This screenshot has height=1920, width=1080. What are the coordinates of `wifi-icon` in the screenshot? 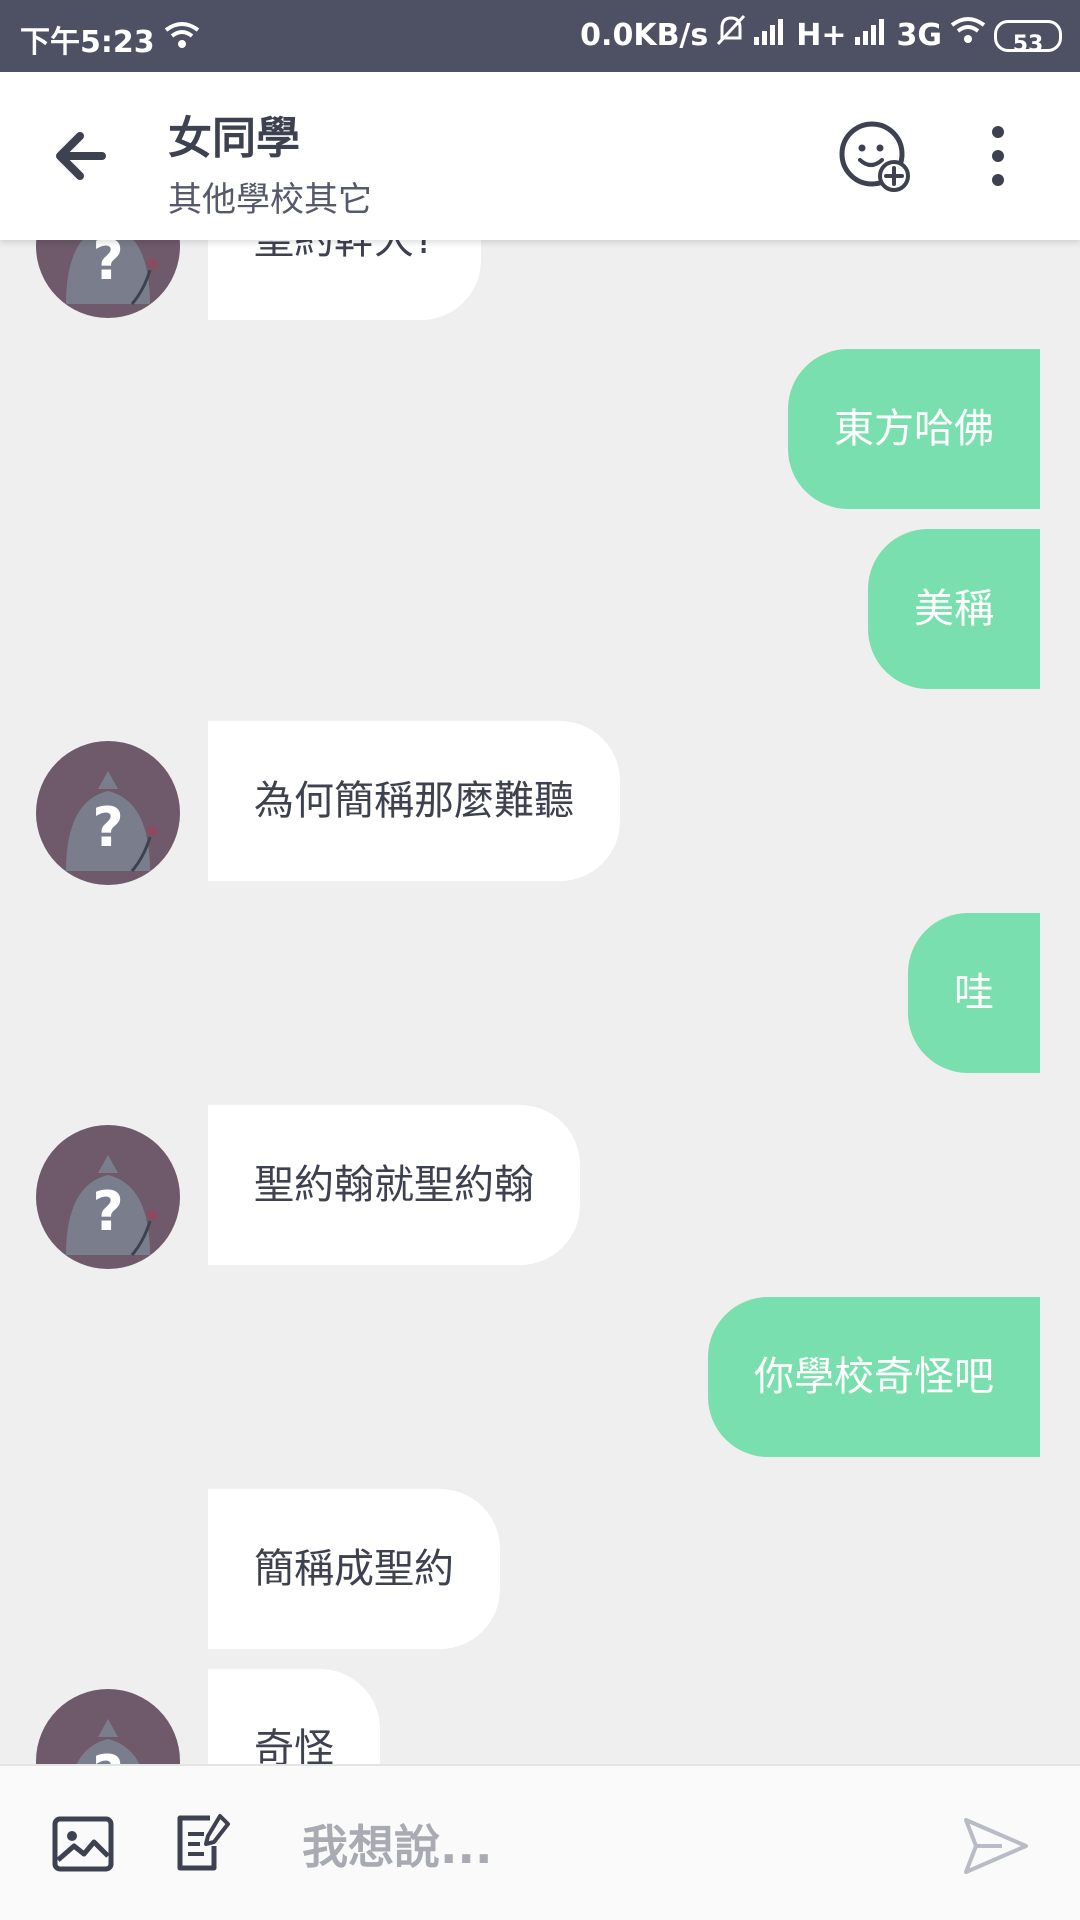 It's located at (182, 39).